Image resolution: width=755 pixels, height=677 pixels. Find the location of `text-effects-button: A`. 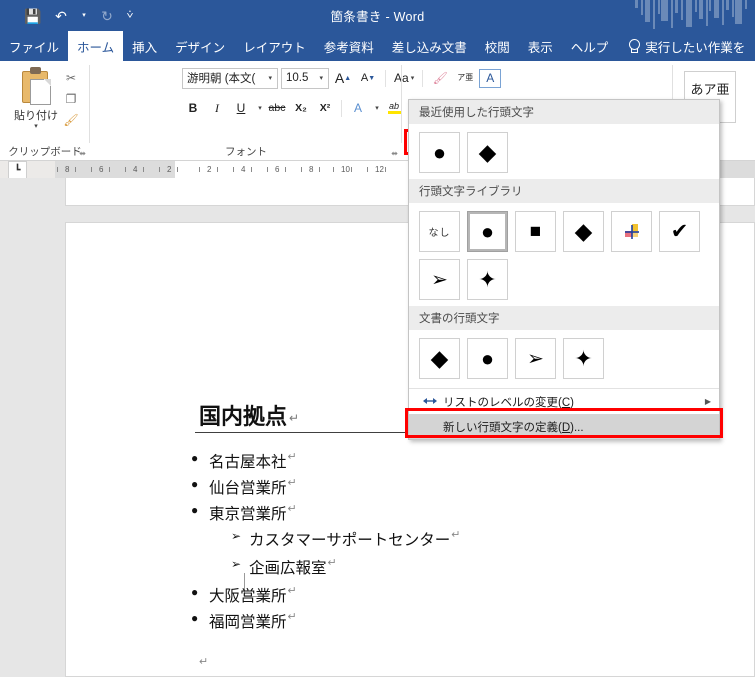

text-effects-button: A is located at coordinates (358, 108).